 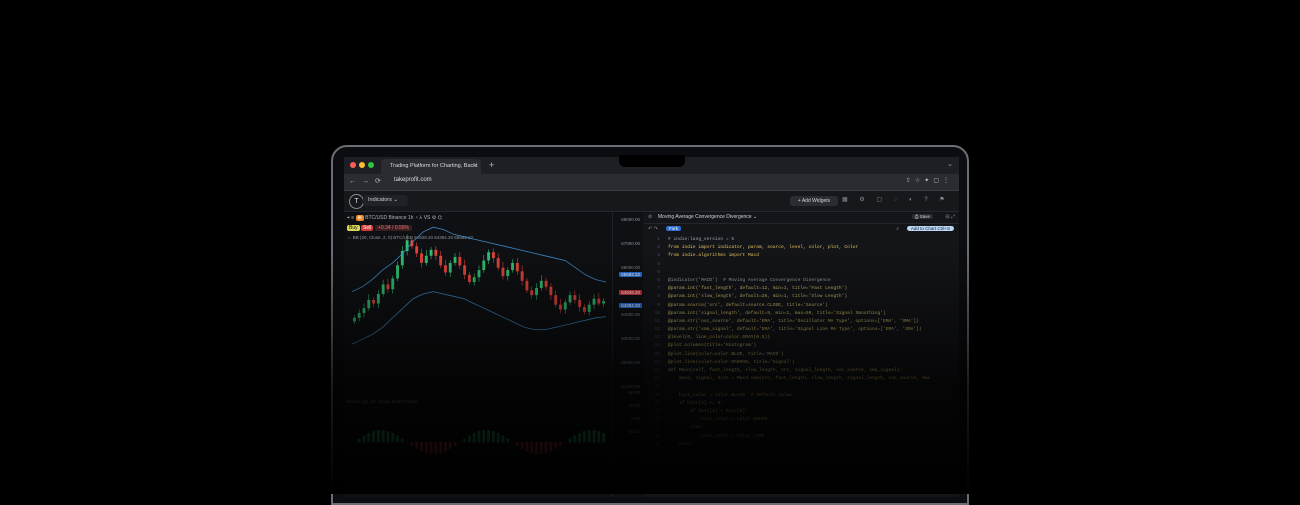 I want to click on line-number: 1, so click(x=658, y=239).